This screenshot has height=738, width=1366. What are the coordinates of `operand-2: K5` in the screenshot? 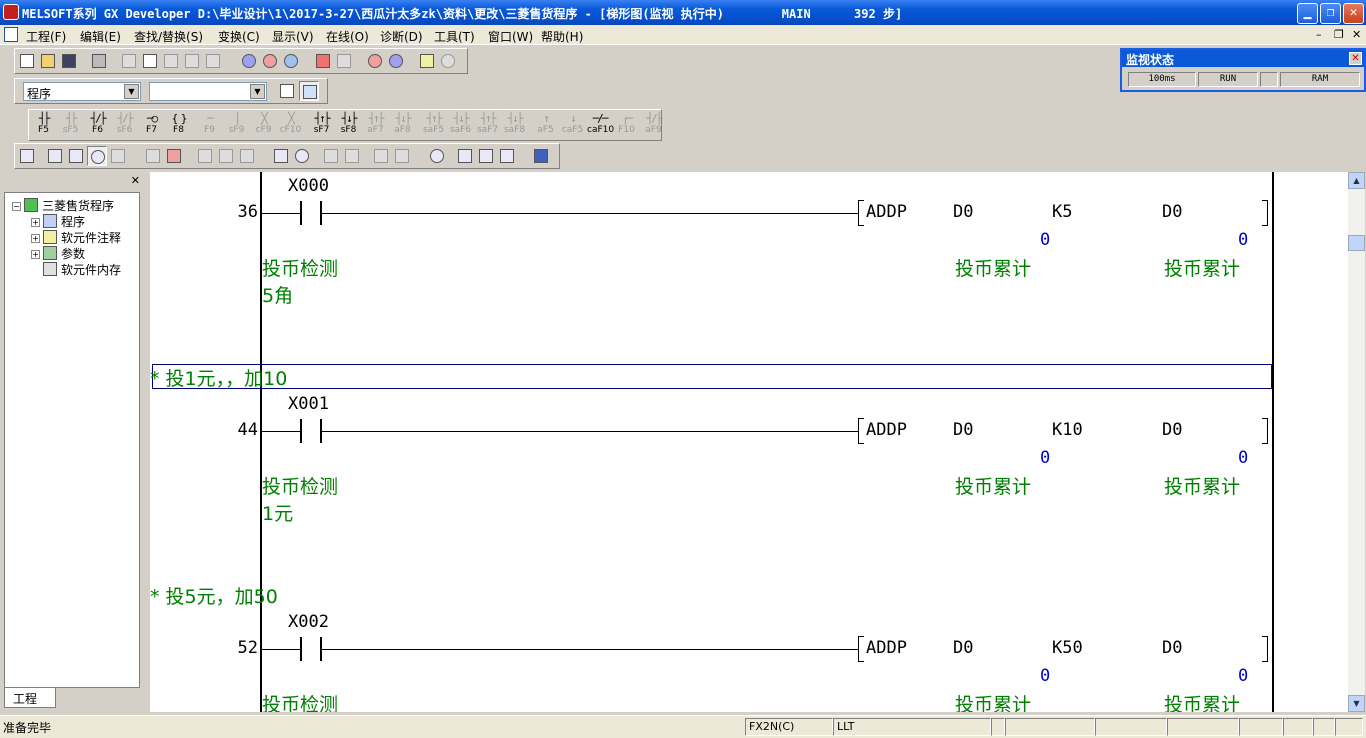 It's located at (1062, 212).